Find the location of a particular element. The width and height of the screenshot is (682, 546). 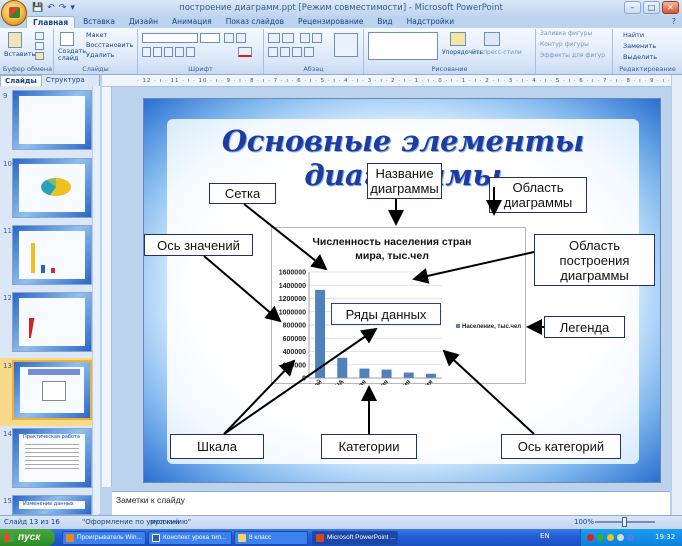

tab-review: Рецензирование is located at coordinates (330, 22).